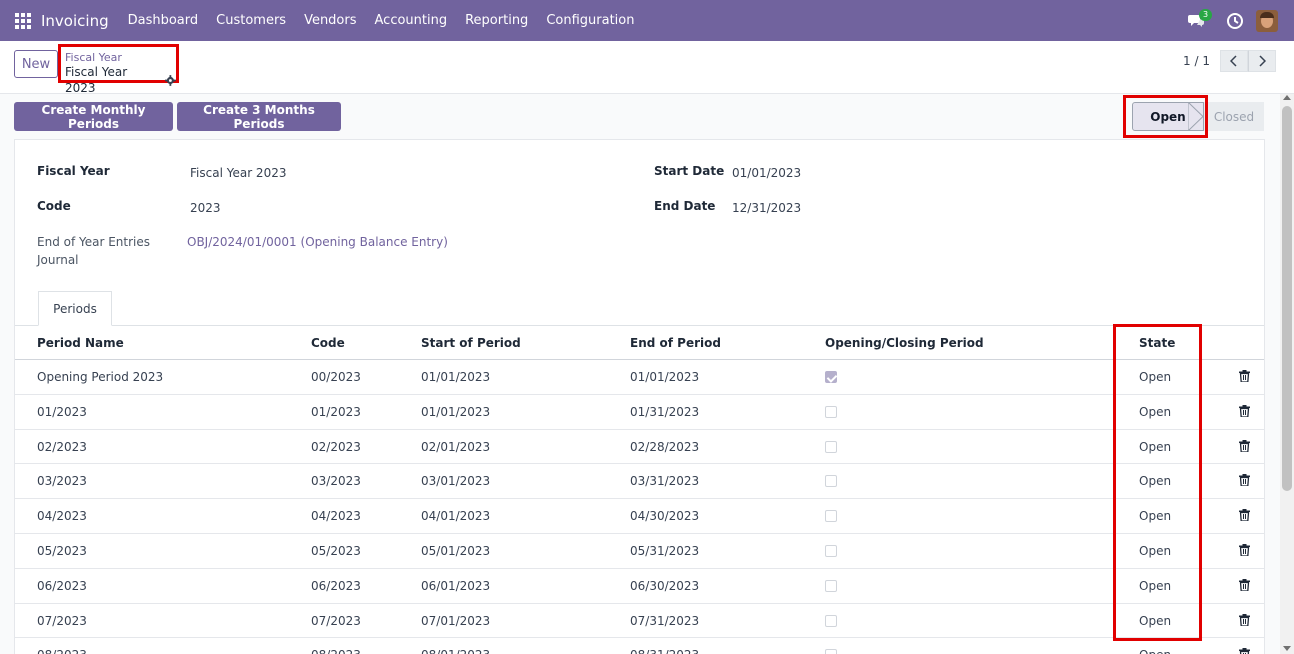 This screenshot has height=654, width=1294. What do you see at coordinates (336, 377) in the screenshot?
I see `cell-code: 00/2023` at bounding box center [336, 377].